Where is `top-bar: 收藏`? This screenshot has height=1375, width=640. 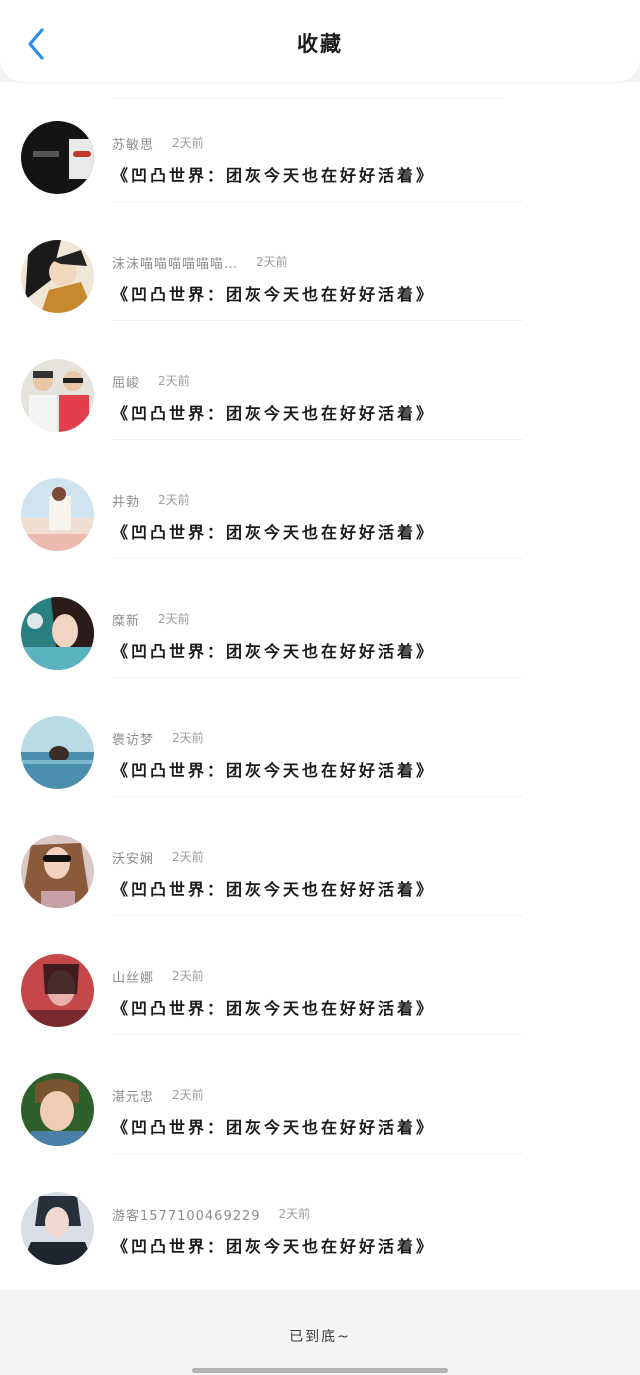 top-bar: 收藏 is located at coordinates (320, 41).